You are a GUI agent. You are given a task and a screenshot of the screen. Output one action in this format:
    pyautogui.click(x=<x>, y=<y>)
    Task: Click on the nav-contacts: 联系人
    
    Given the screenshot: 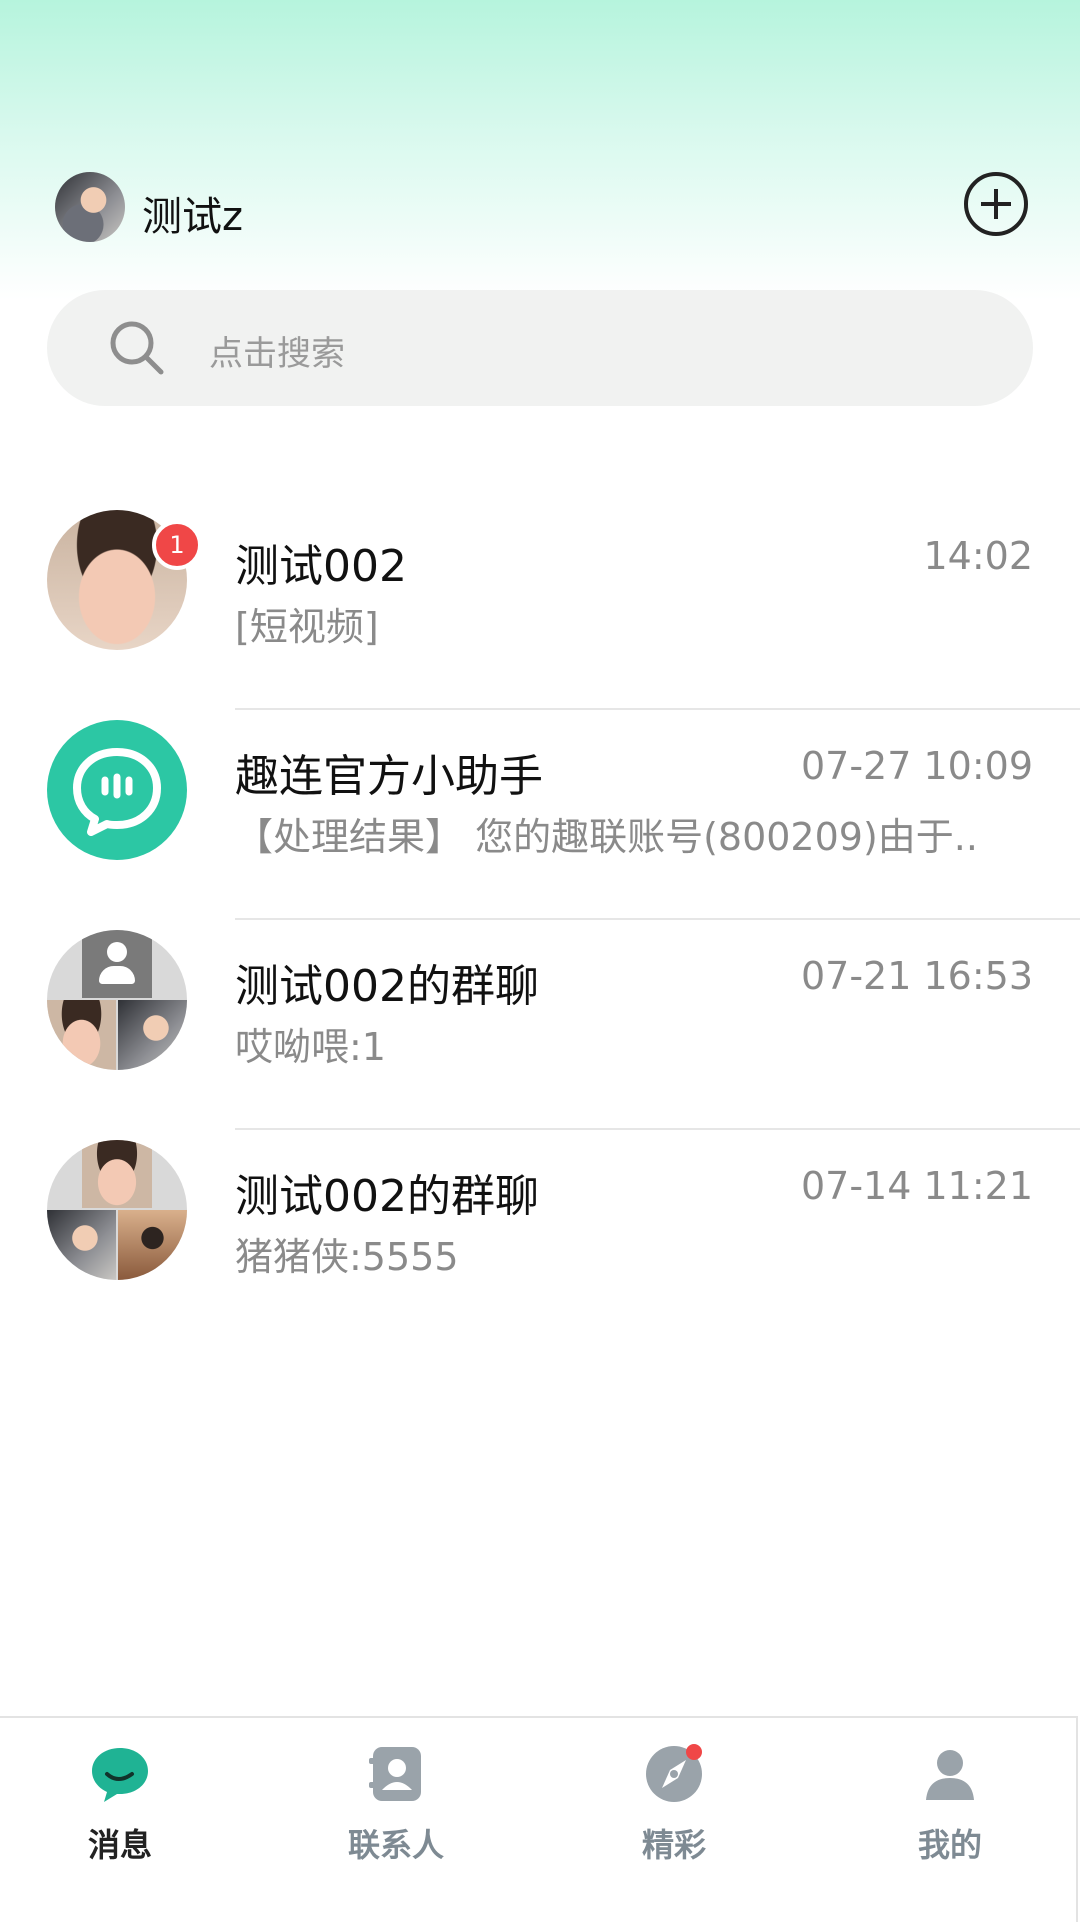 What is the action you would take?
    pyautogui.click(x=396, y=1814)
    